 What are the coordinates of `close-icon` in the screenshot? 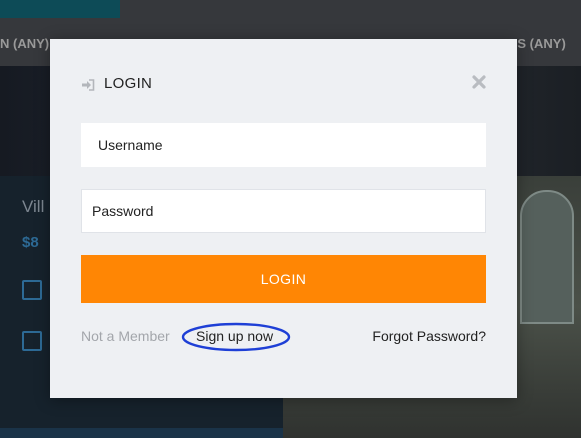 It's located at (479, 82).